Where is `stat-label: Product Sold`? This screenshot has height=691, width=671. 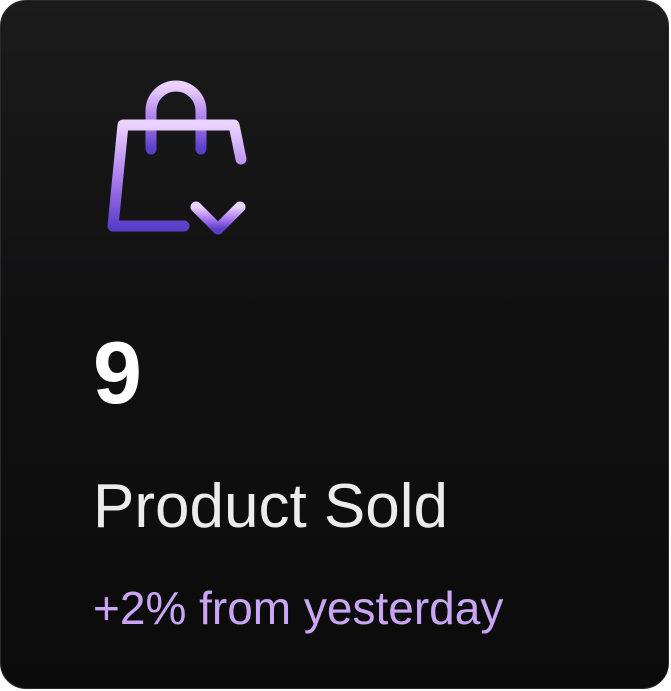 stat-label: Product Sold is located at coordinates (270, 506).